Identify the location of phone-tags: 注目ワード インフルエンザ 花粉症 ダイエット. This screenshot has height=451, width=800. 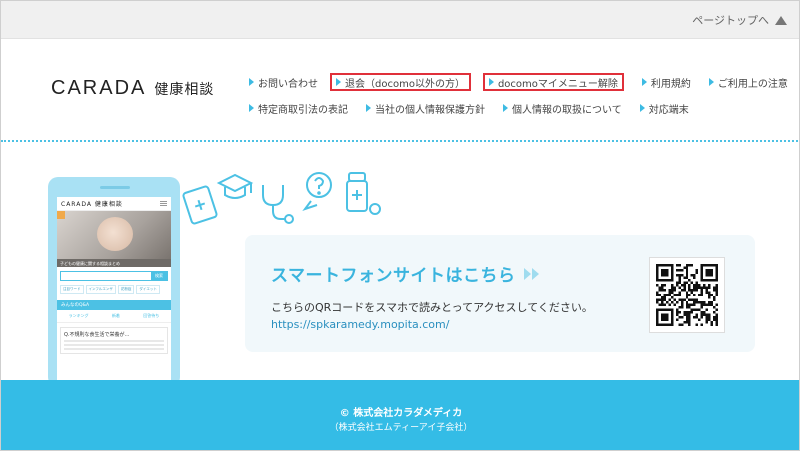
(114, 289).